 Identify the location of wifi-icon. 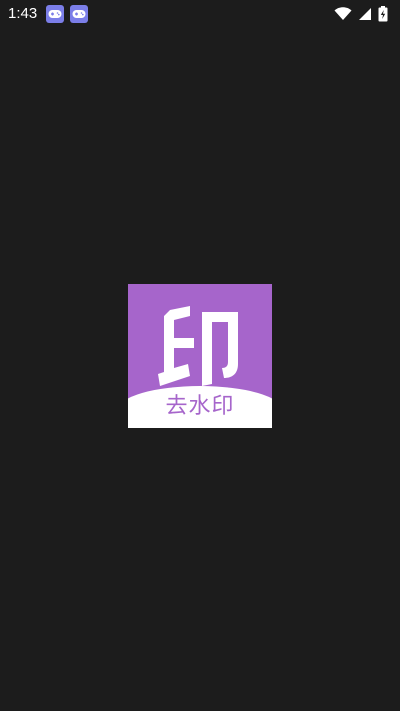
(343, 14).